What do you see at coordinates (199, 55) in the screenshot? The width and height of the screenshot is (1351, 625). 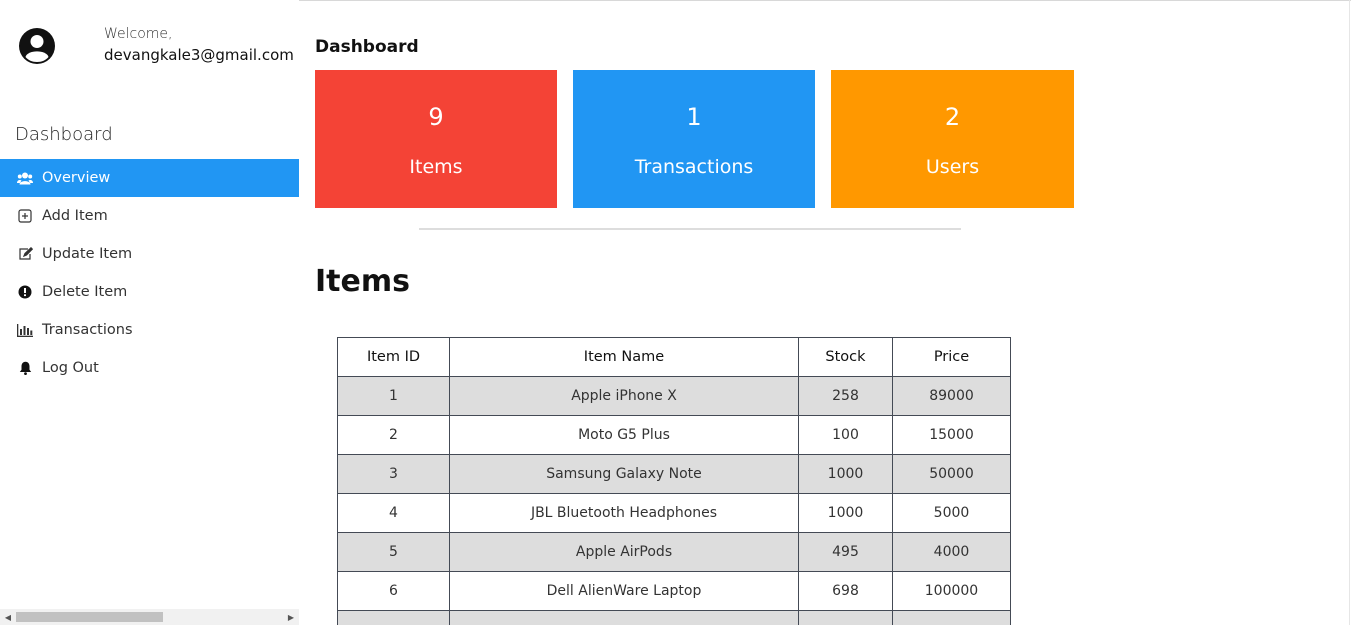 I see `user-email: devangkale3@gmail.com` at bounding box center [199, 55].